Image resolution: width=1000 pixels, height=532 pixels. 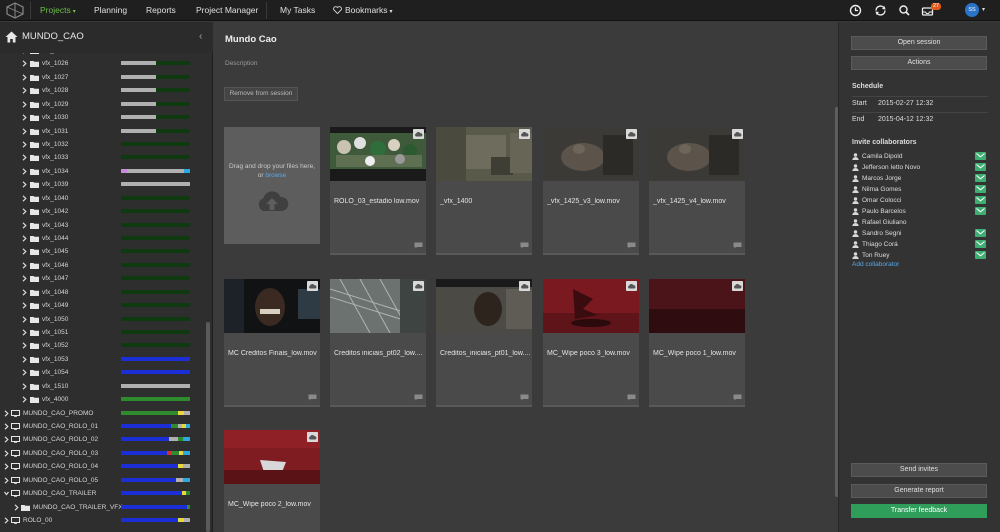 What do you see at coordinates (102, 251) in the screenshot?
I see `tree-row: vfx_1045` at bounding box center [102, 251].